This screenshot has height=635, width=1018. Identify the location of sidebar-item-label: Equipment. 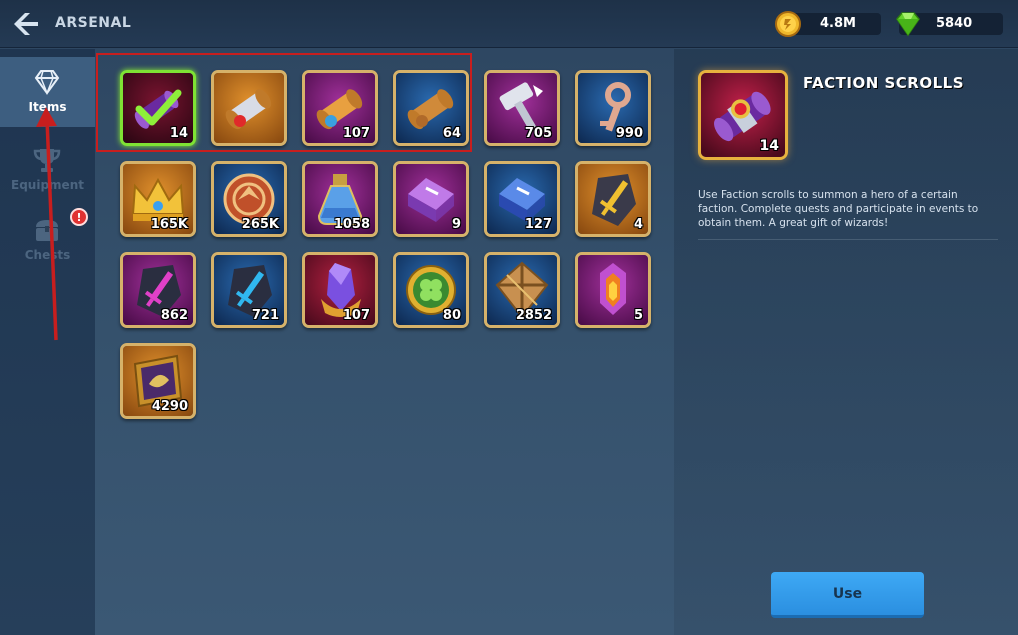
(47, 185).